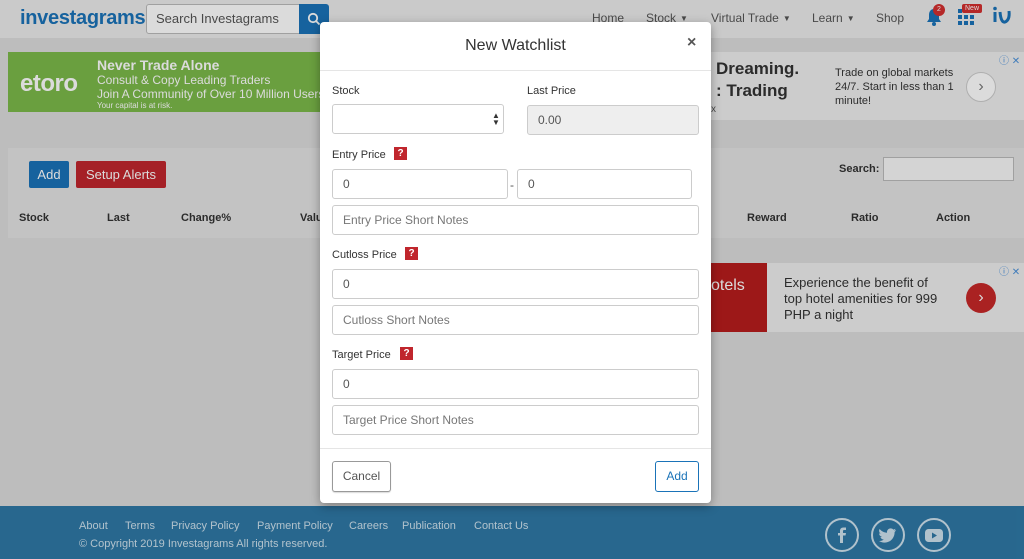  I want to click on entry-notes-input, so click(515, 220).